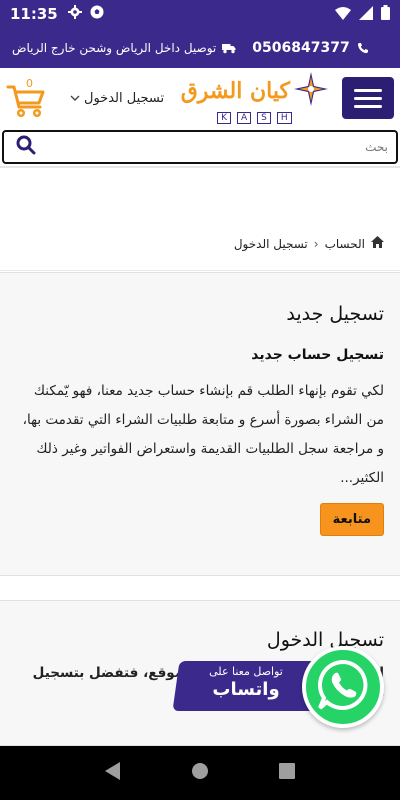 The width and height of the screenshot is (400, 800). What do you see at coordinates (366, 14) in the screenshot?
I see `signal-icon` at bounding box center [366, 14].